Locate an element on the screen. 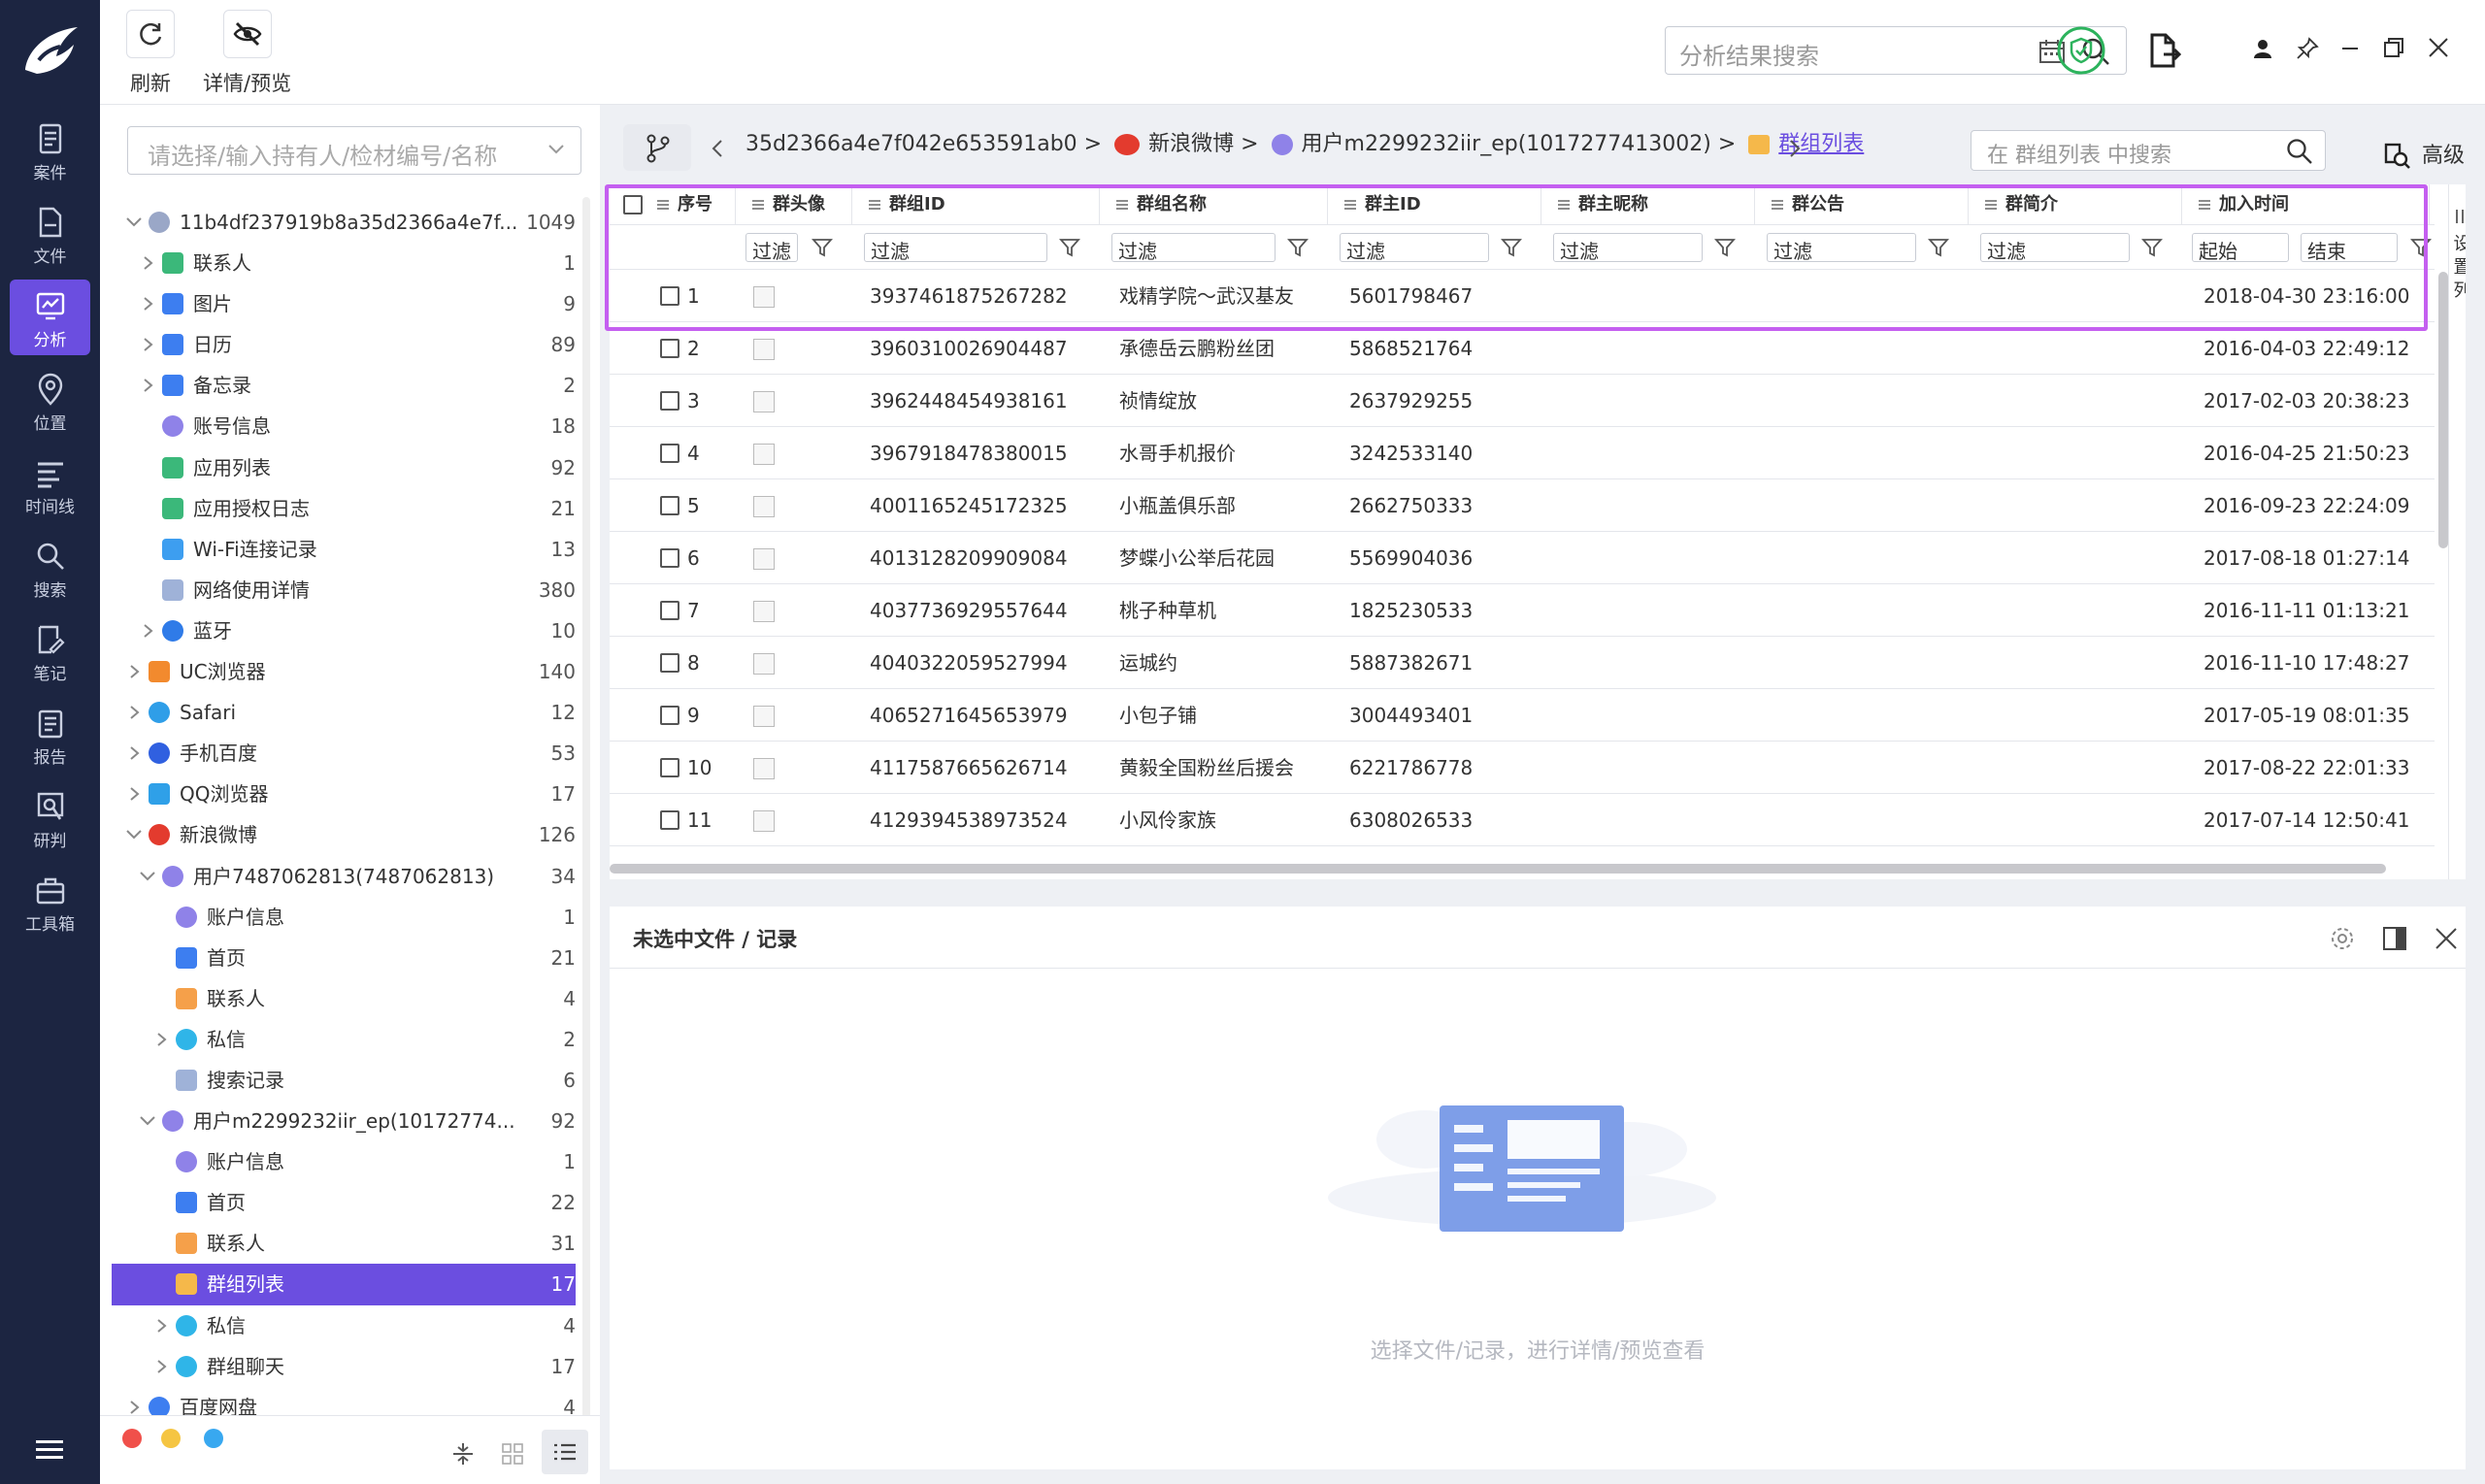 This screenshot has width=2485, height=1484. tree-node: 联系人 31 is located at coordinates (338, 1243).